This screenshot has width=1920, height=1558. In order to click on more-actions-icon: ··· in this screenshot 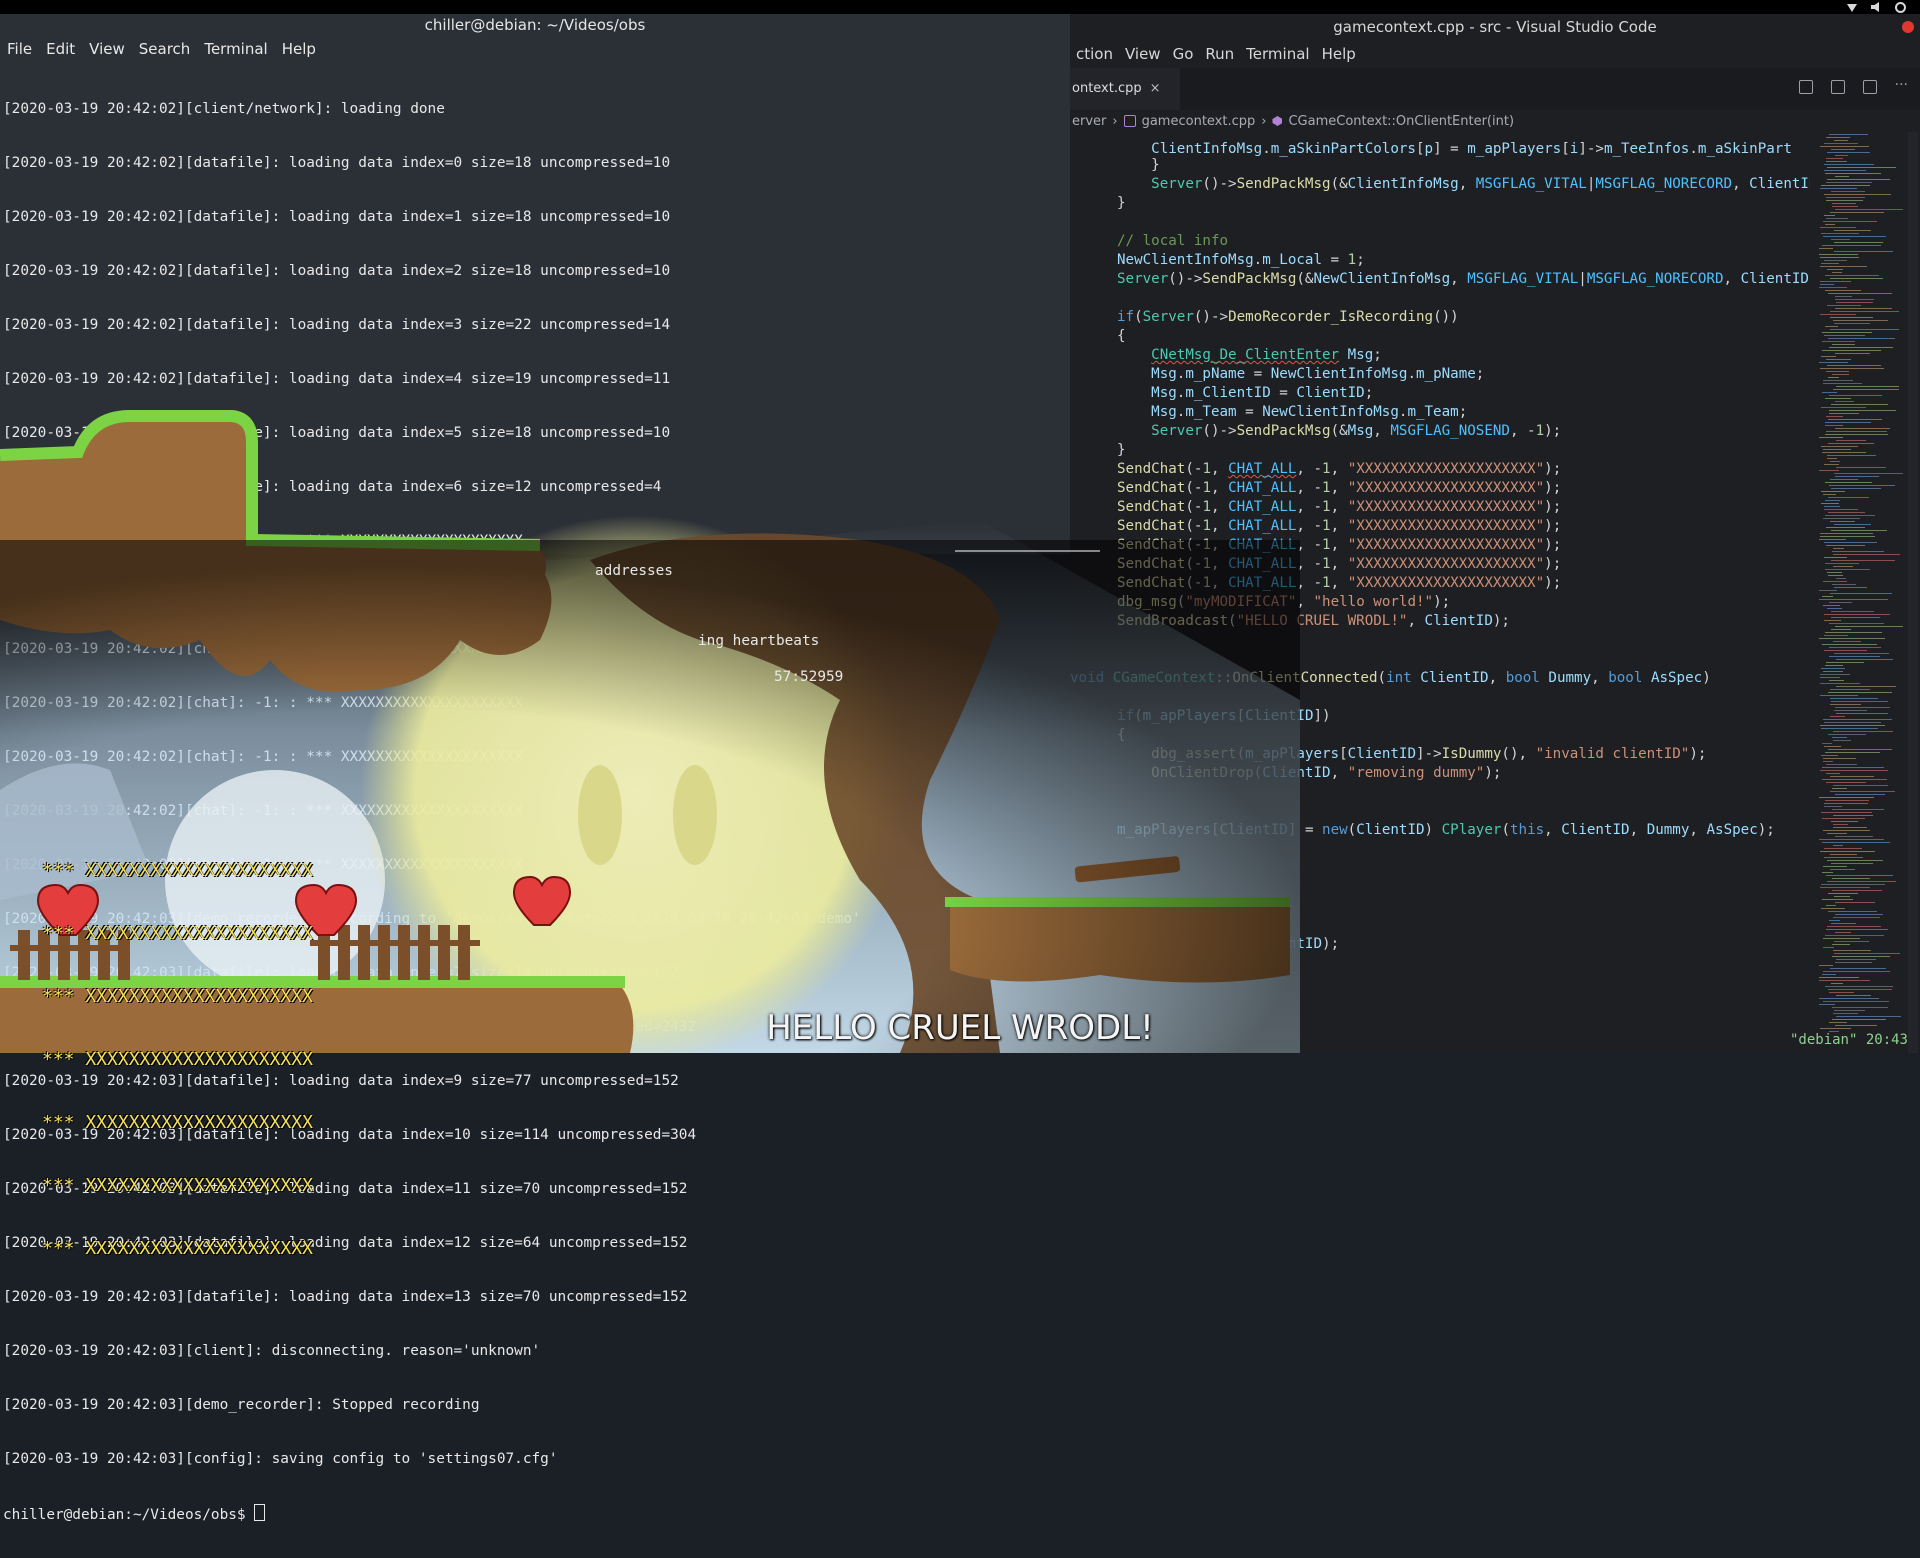, I will do `click(1901, 86)`.